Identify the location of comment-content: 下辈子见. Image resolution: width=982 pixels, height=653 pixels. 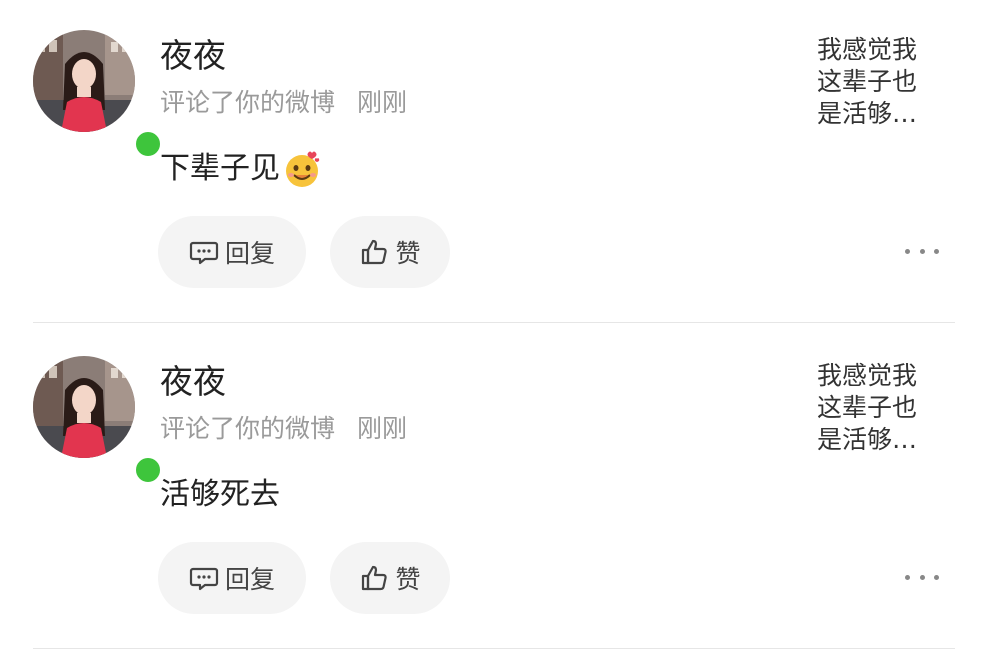
(241, 169).